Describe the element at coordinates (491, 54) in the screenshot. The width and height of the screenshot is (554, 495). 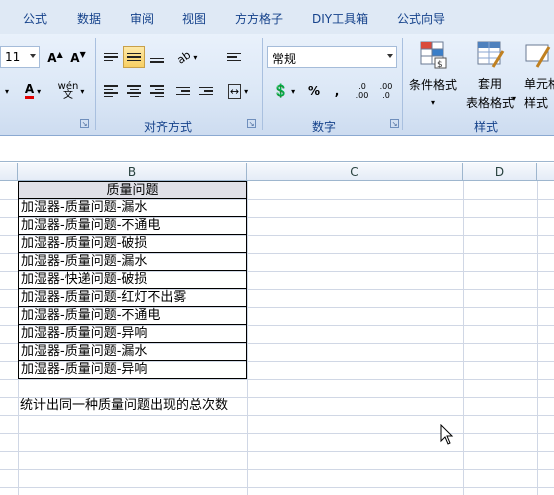
I see `format-as-table-icon` at that location.